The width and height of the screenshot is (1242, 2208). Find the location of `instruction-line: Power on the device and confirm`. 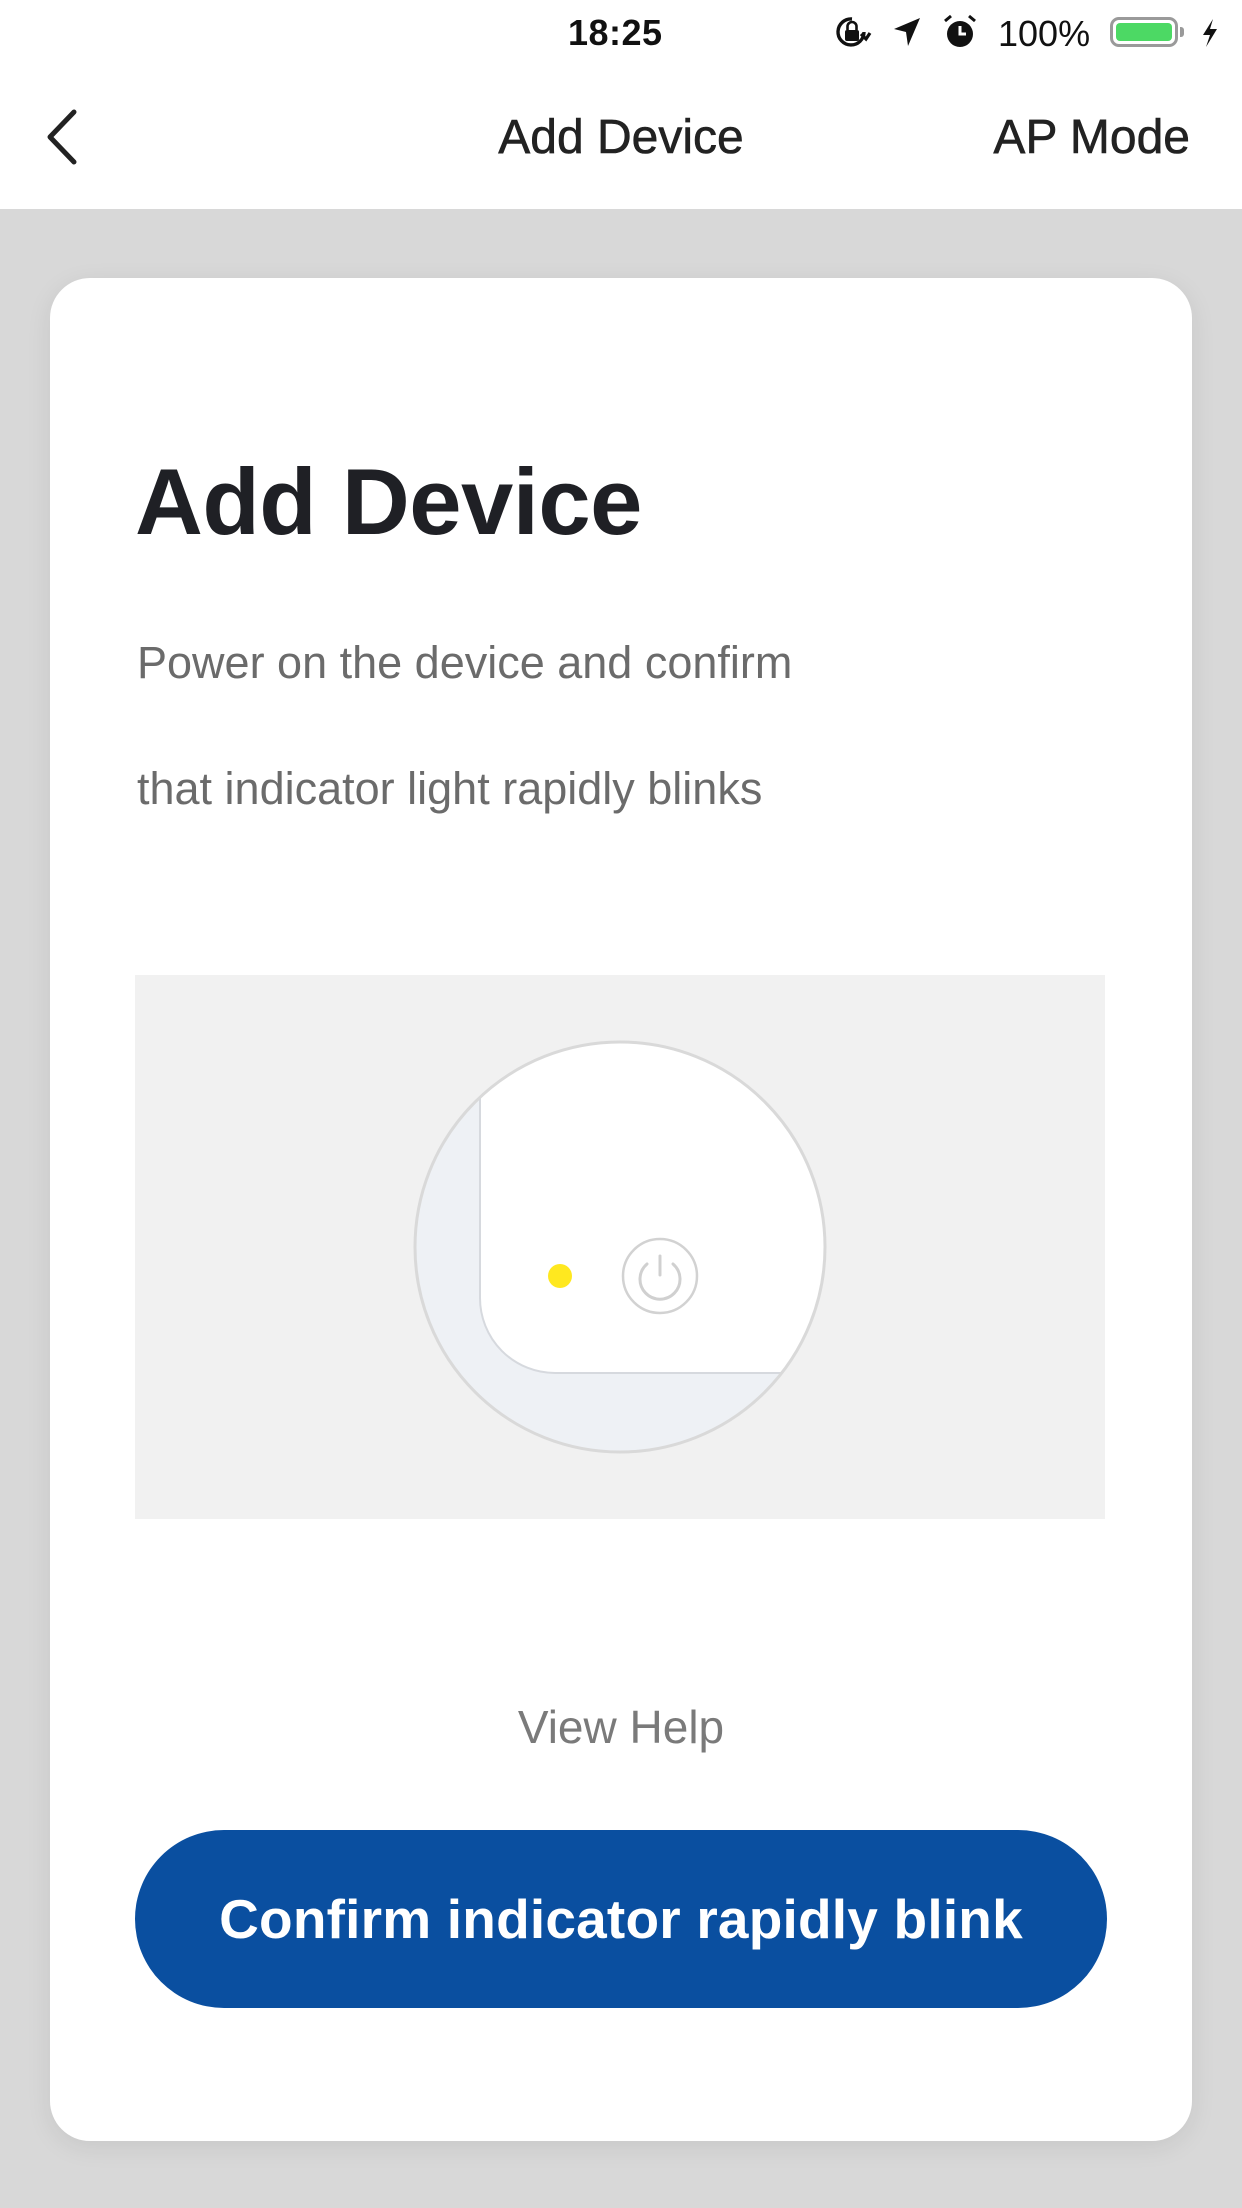

instruction-line: Power on the device and confirm is located at coordinates (465, 662).